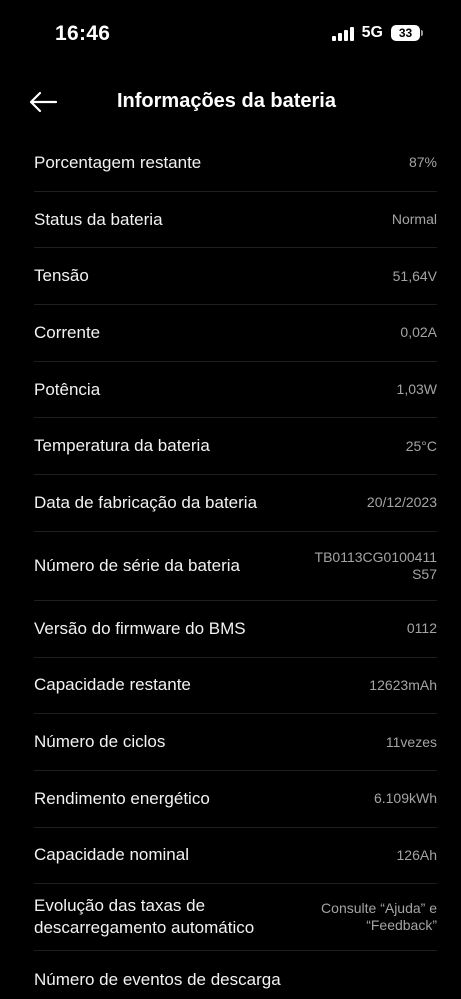 This screenshot has height=999, width=461. Describe the element at coordinates (111, 855) in the screenshot. I see `row-label: Capacidade nominal` at that location.